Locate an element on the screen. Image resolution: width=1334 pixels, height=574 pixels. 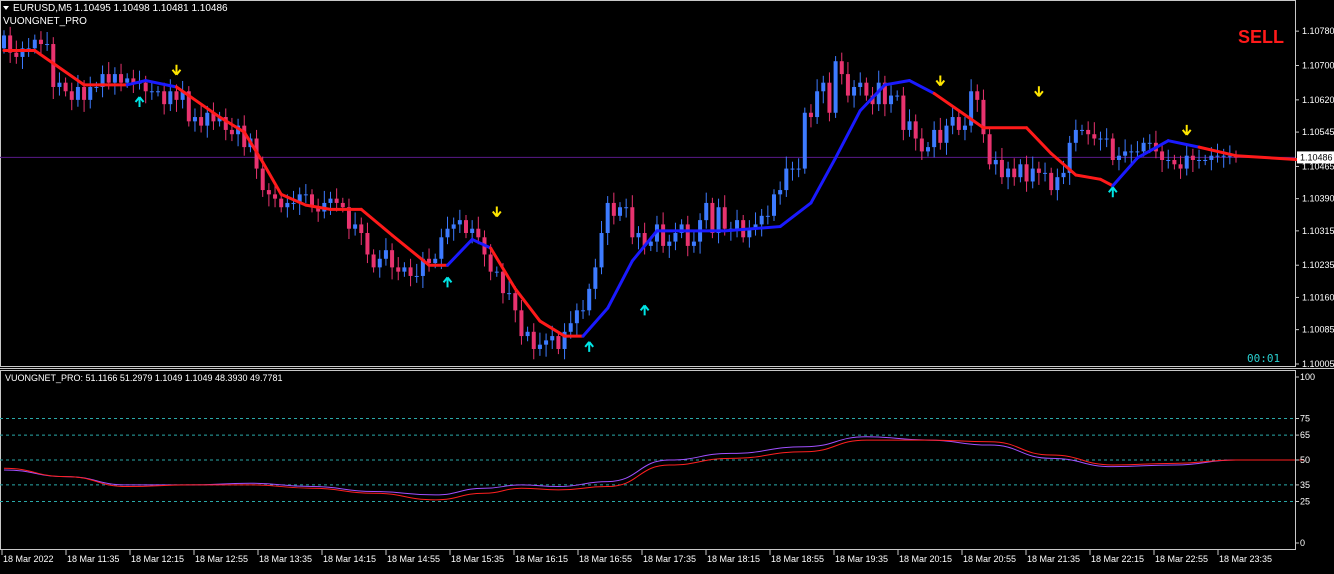
time-tick-label: 18 Mar 16:15 is located at coordinates (541, 559).